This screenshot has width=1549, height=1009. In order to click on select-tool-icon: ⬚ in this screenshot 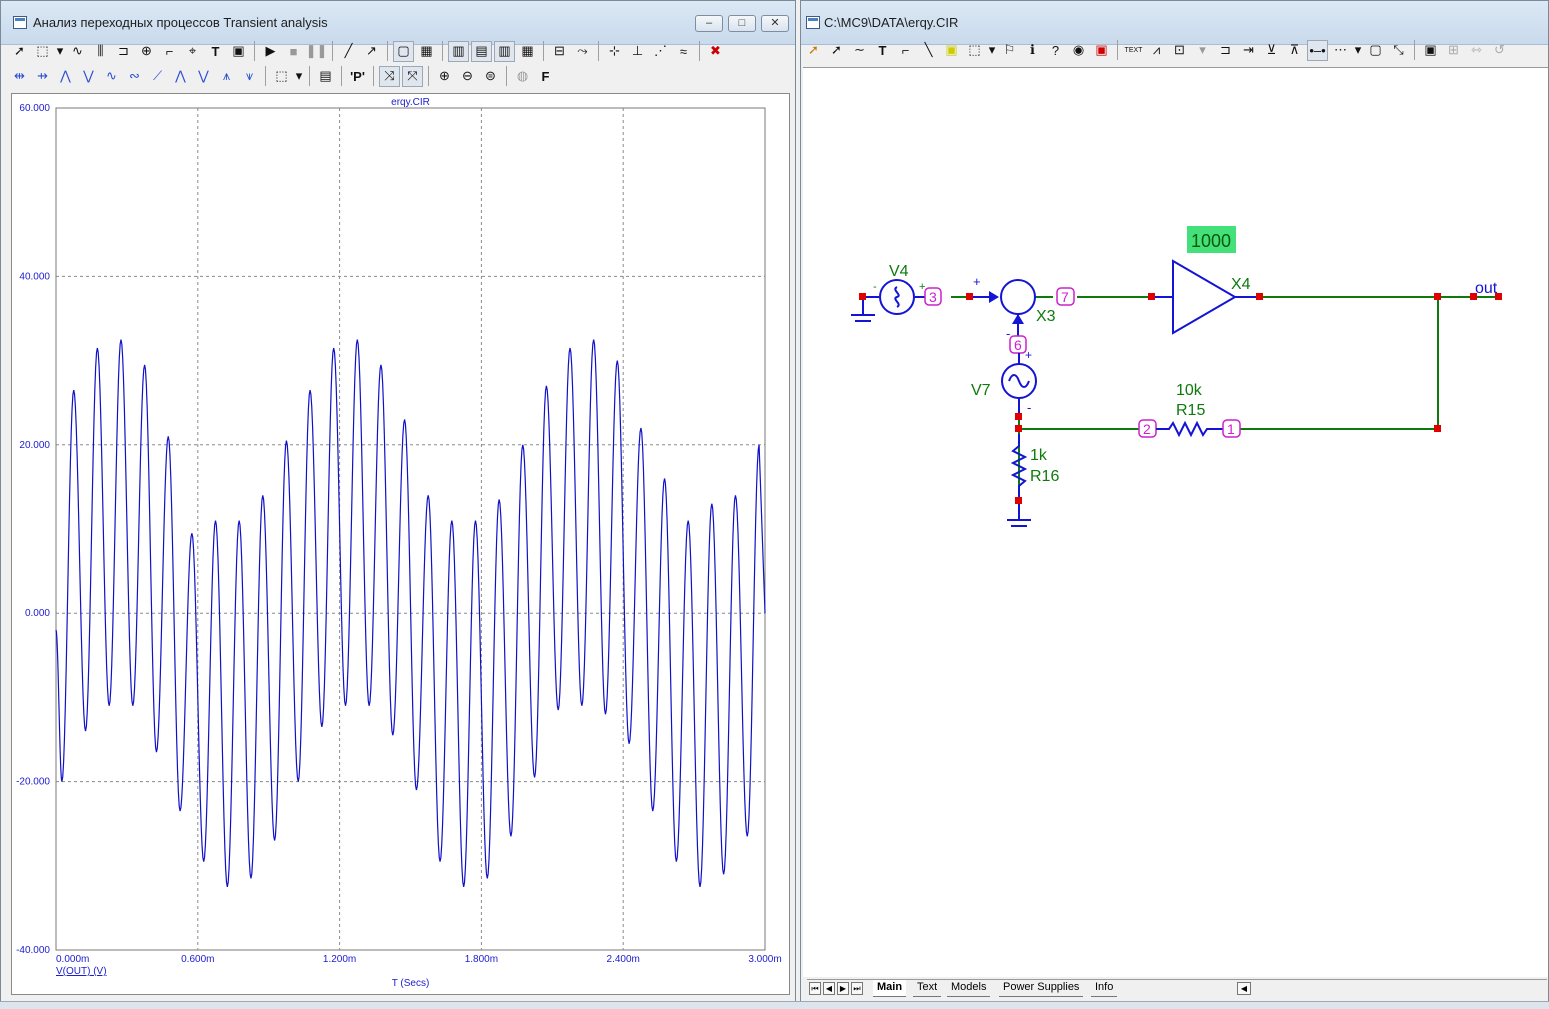, I will do `click(42, 51)`.